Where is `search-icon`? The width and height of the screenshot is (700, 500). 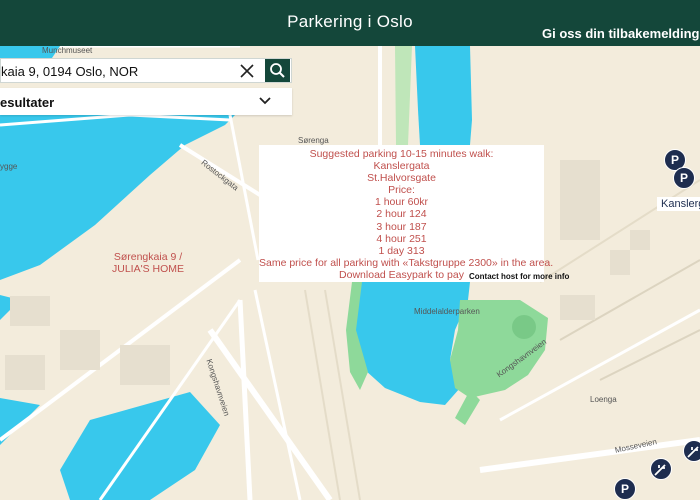 search-icon is located at coordinates (277, 70).